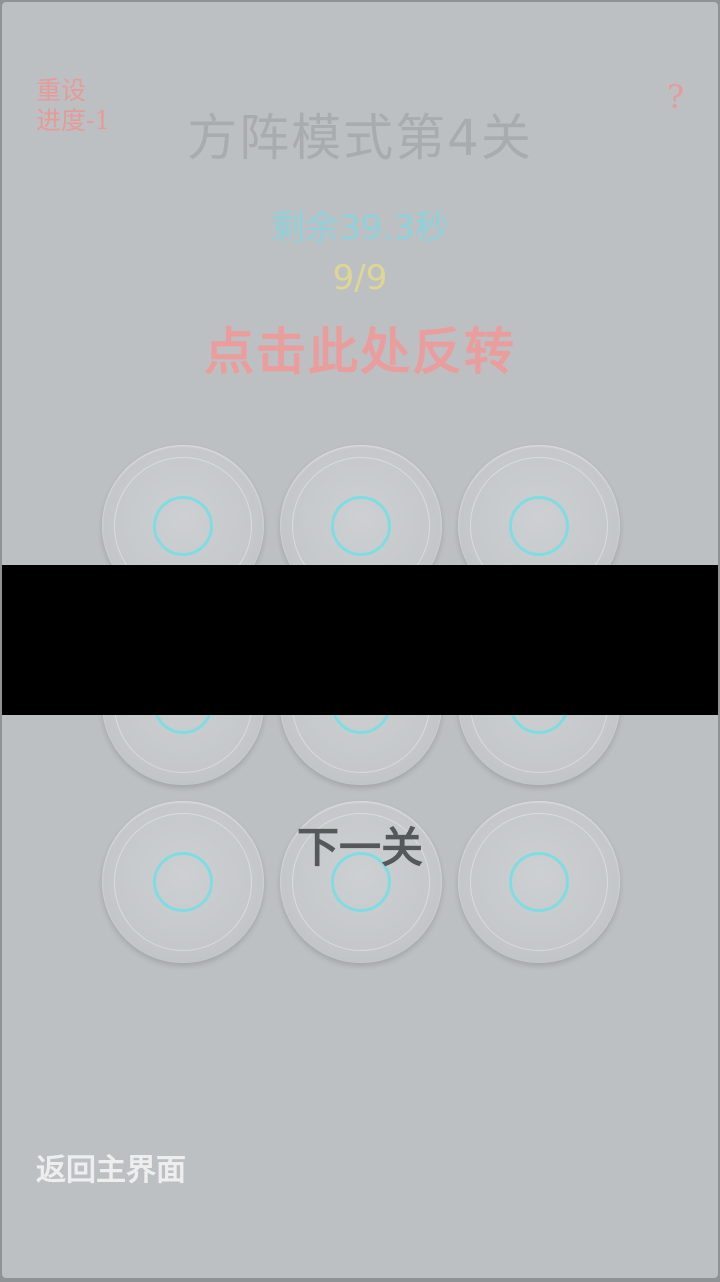 The width and height of the screenshot is (720, 1282). Describe the element at coordinates (360, 278) in the screenshot. I see `progress-count: 9/9` at that location.